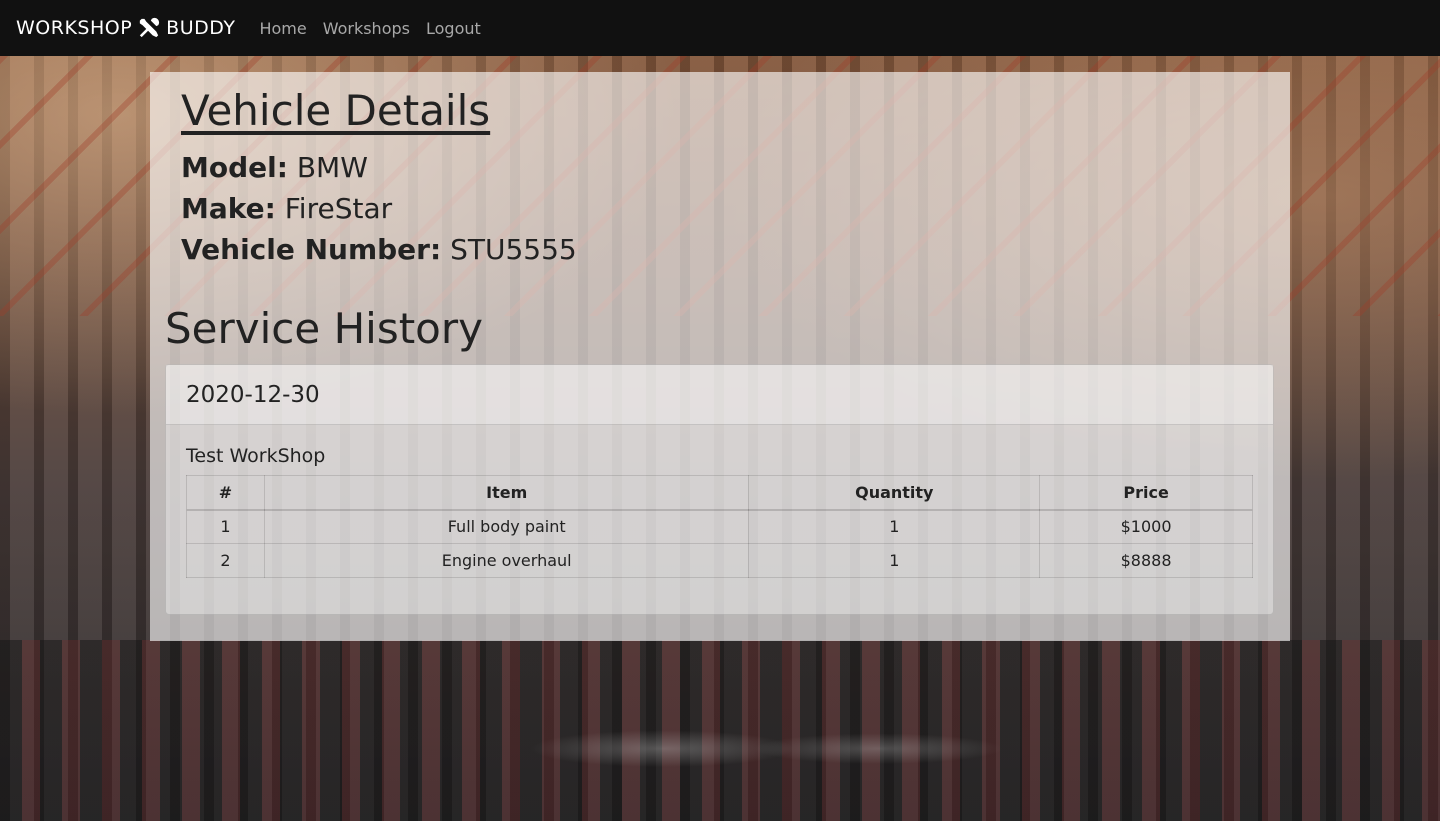  I want to click on table-row: 2 Engine overhaul 1 $8888, so click(719, 560).